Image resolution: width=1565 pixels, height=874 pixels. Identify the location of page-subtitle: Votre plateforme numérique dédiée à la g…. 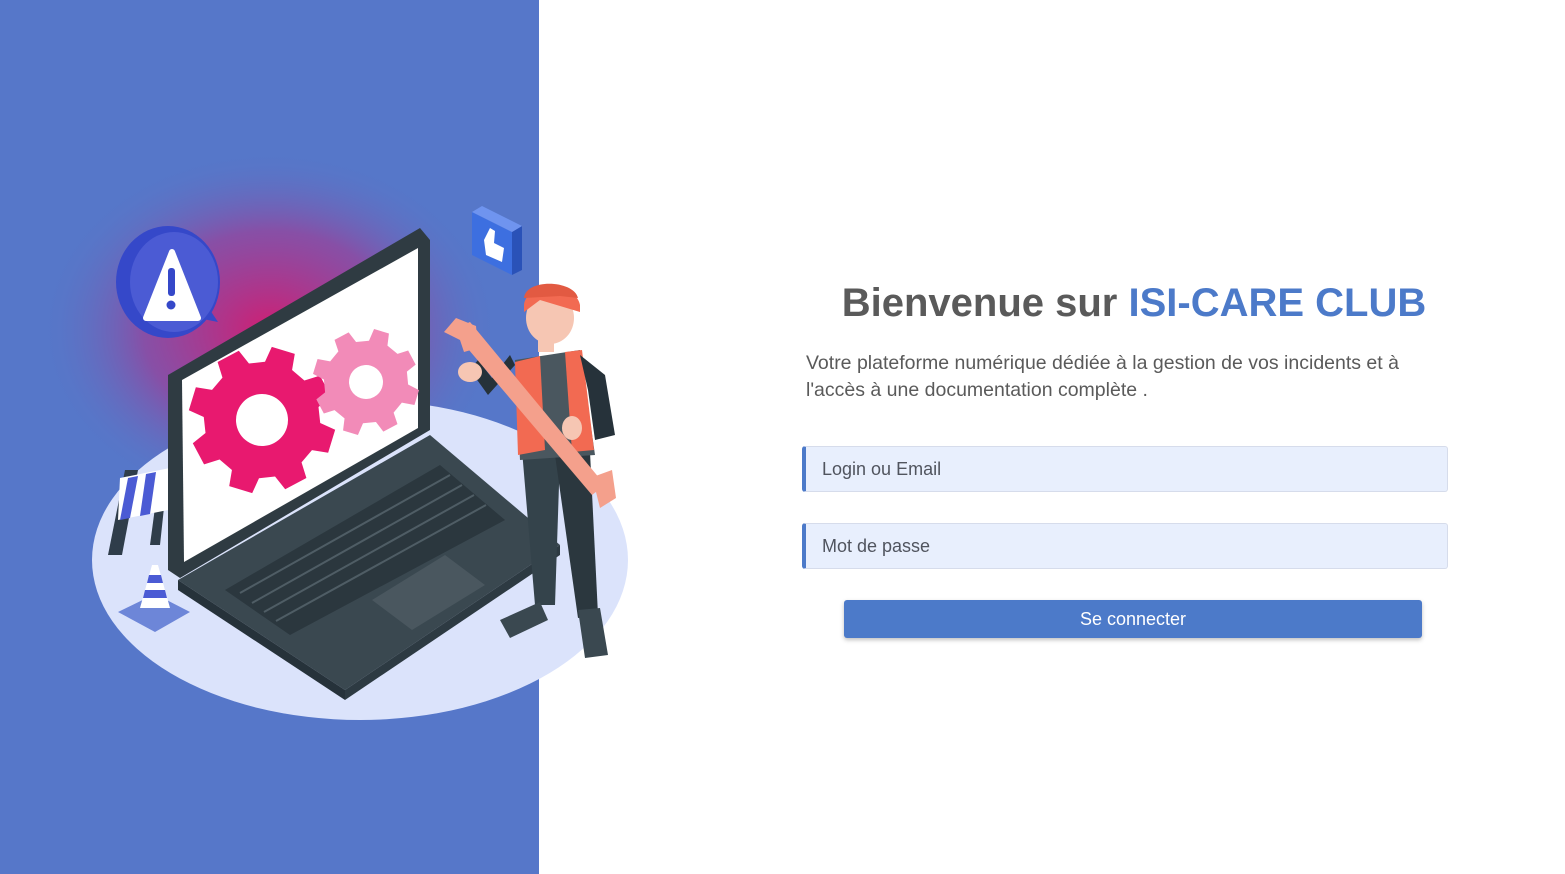
(1102, 376).